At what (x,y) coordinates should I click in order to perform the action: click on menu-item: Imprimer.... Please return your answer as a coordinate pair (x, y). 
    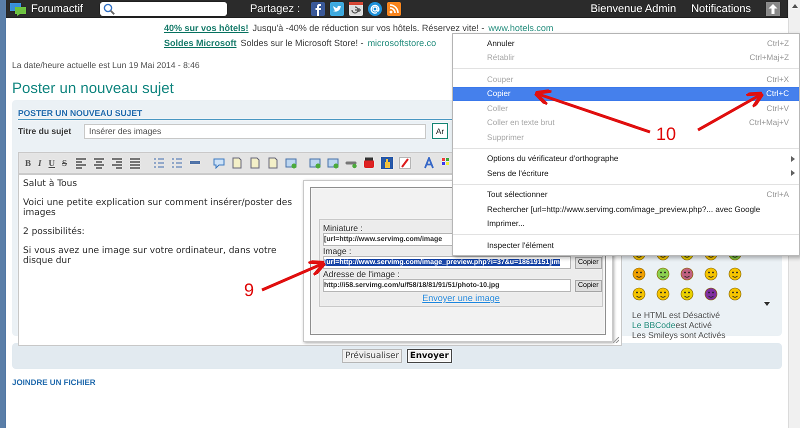
    Looking at the image, I should click on (506, 223).